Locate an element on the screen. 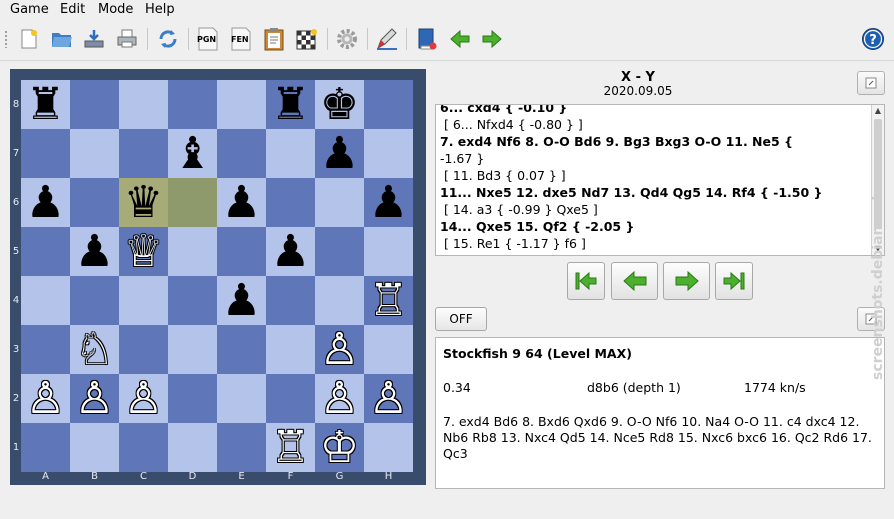 The height and width of the screenshot is (519, 894). square-c5: ♕ is located at coordinates (143, 251).